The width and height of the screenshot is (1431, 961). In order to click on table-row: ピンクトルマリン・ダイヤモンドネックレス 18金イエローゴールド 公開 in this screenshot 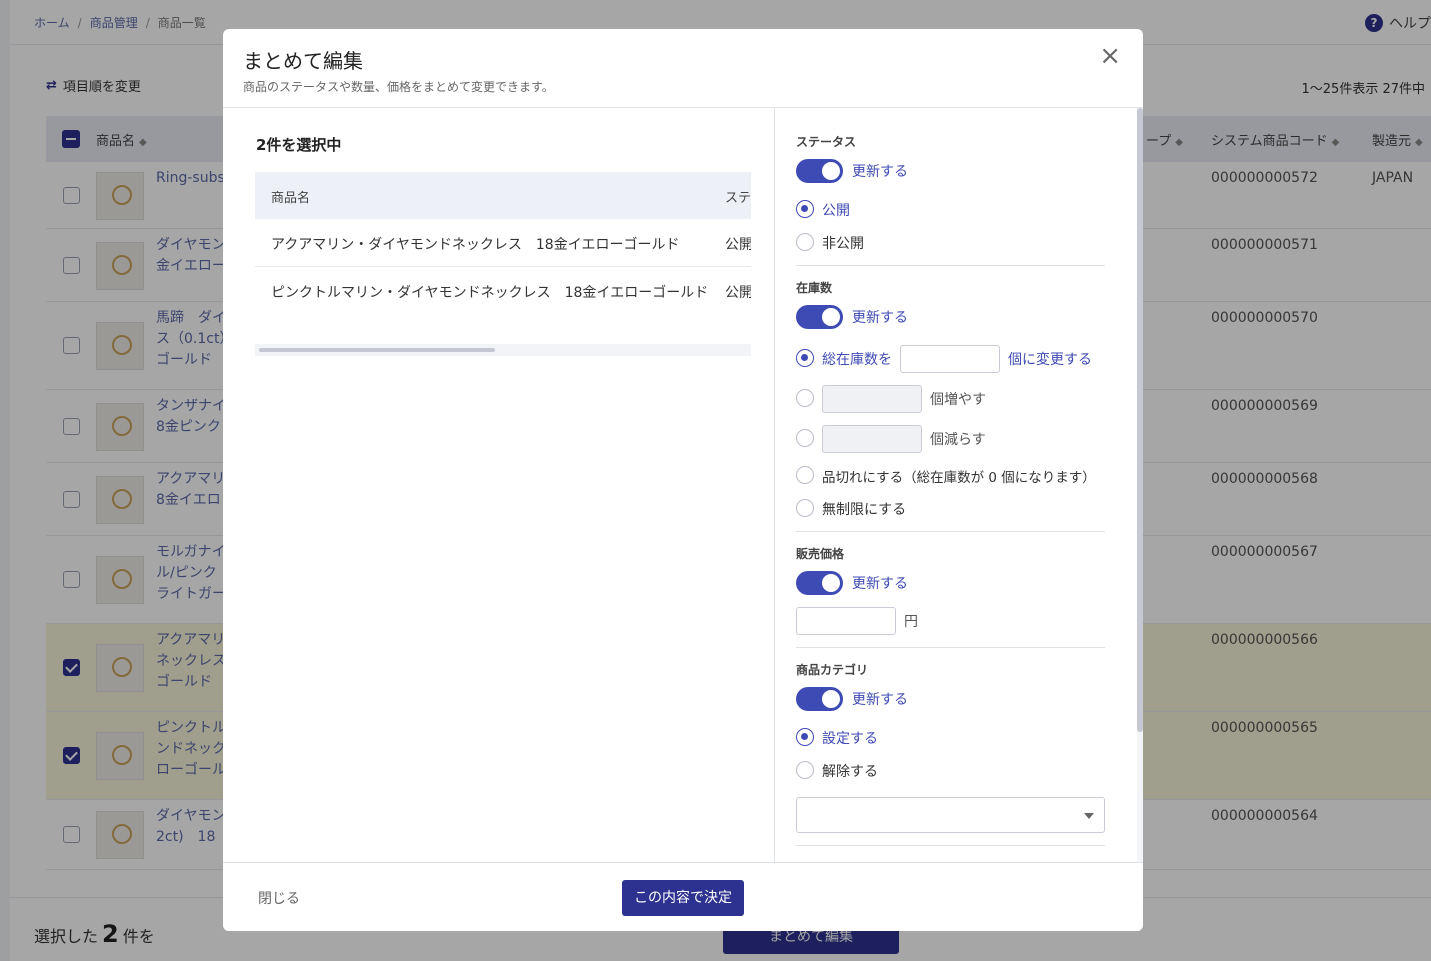, I will do `click(503, 290)`.